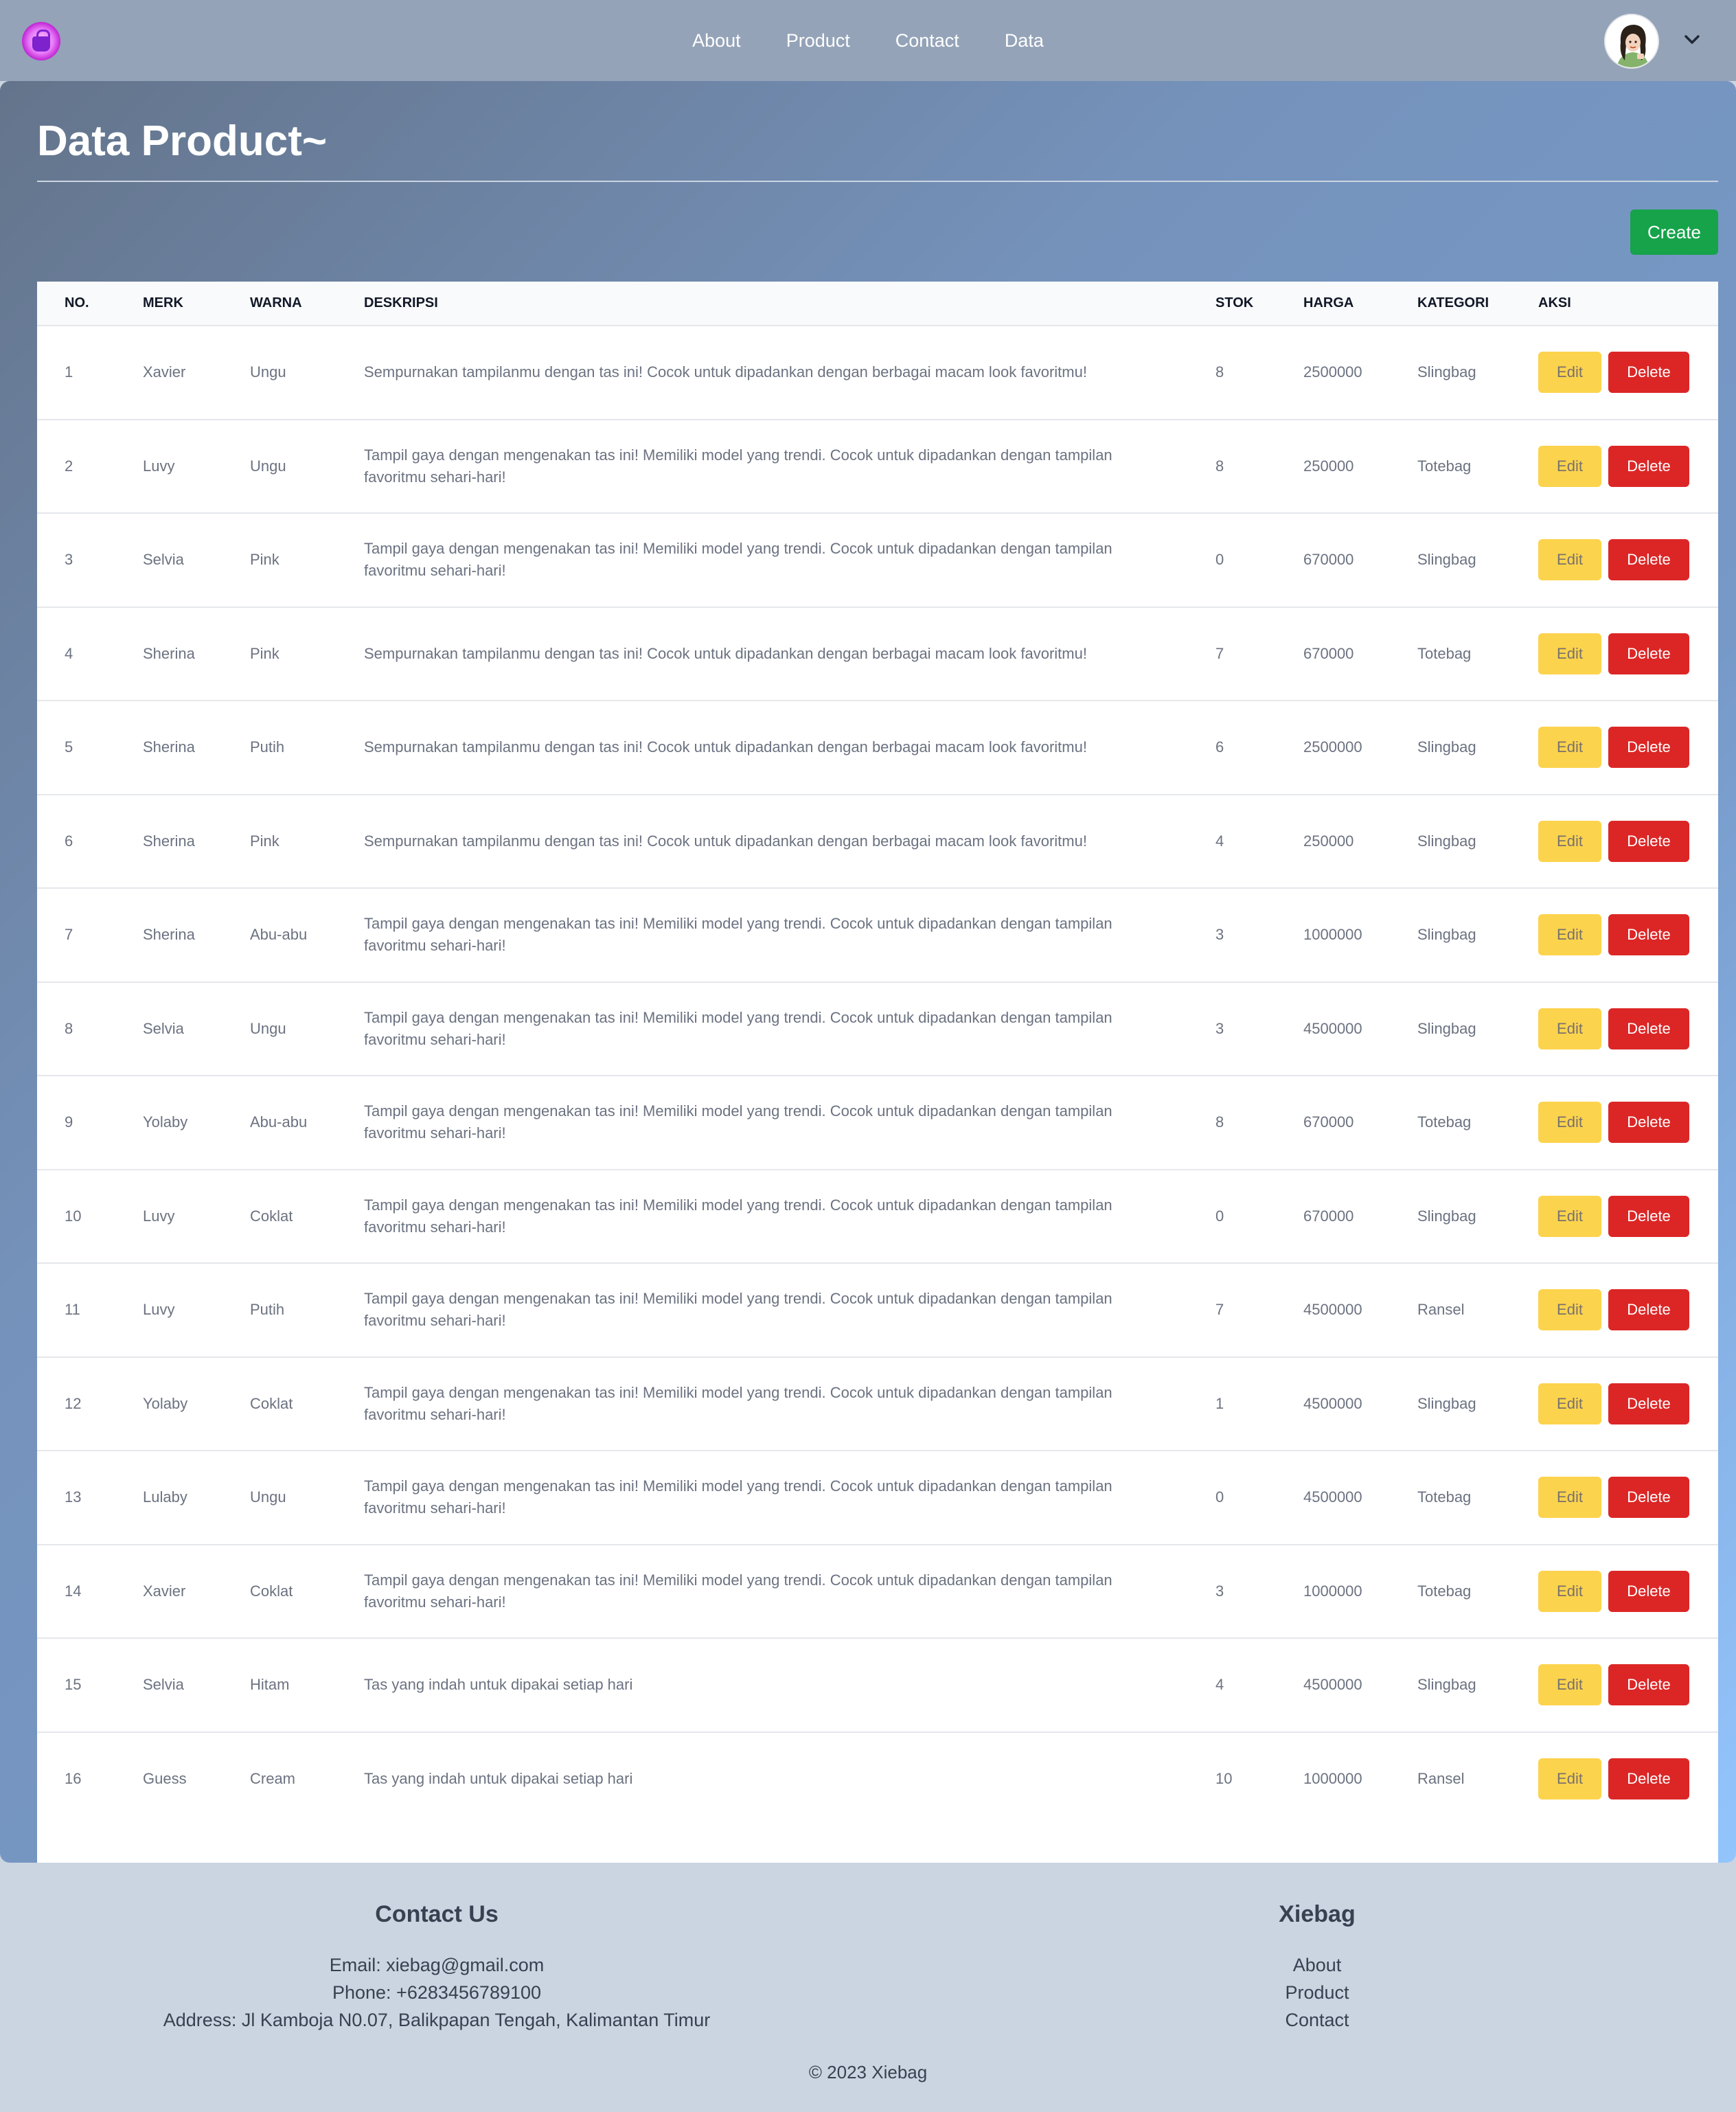  I want to click on cell-no: 10, so click(73, 1216).